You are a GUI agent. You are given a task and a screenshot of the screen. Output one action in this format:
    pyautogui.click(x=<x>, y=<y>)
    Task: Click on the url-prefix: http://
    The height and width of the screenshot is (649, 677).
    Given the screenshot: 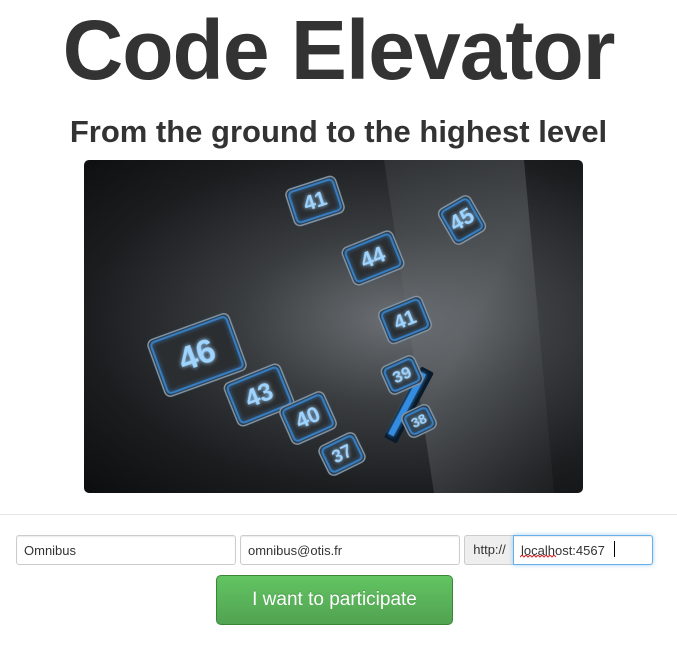 What is the action you would take?
    pyautogui.click(x=489, y=550)
    